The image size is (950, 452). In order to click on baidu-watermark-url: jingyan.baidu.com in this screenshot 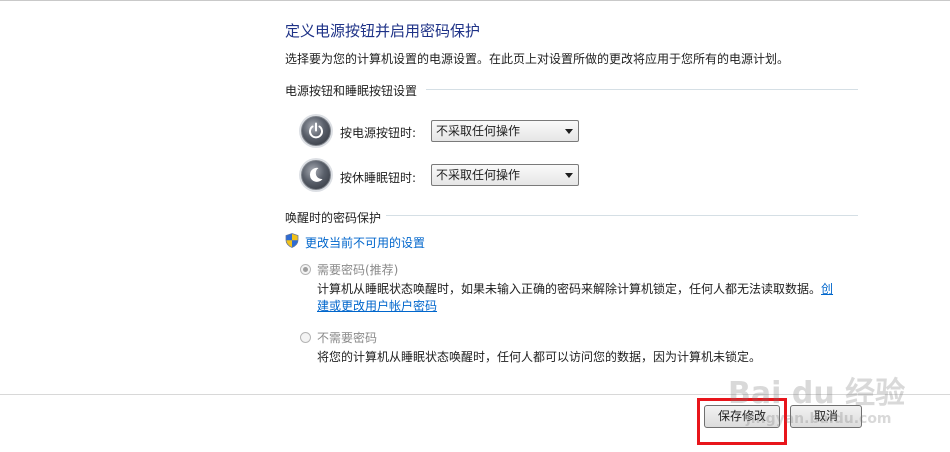, I will do `click(819, 419)`.